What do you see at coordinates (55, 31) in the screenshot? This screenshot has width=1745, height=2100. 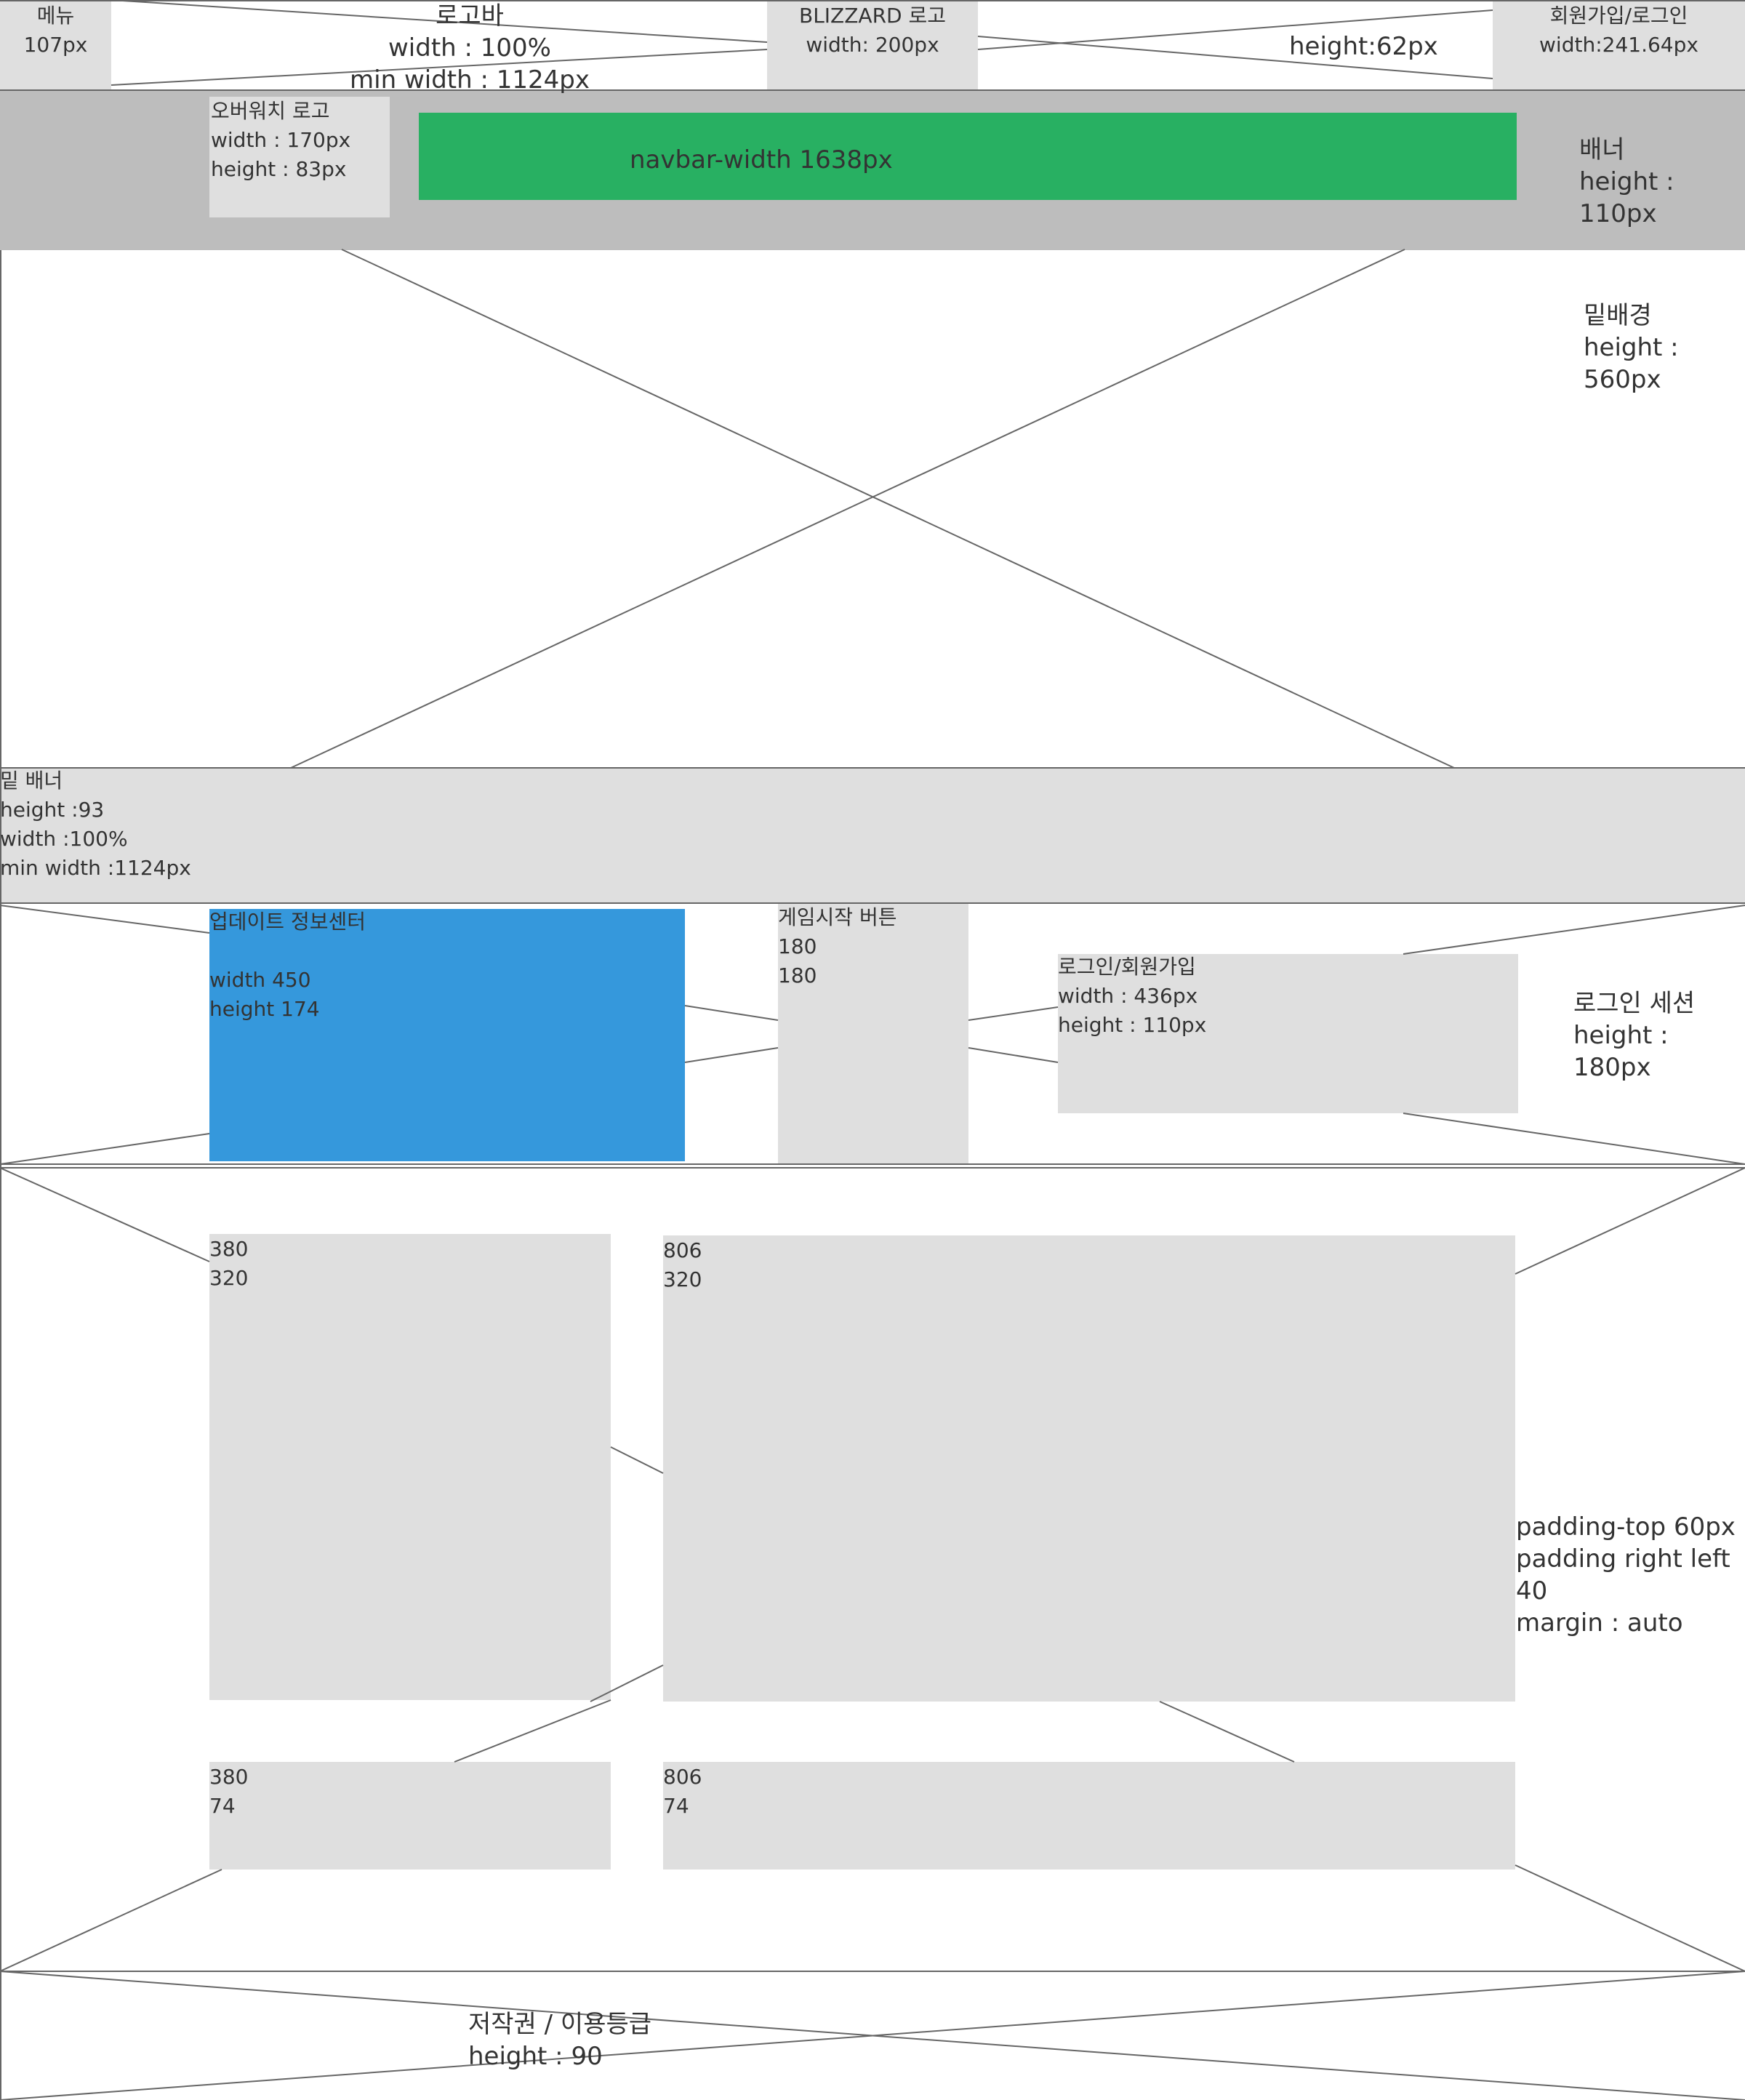 I see `menu-label: 메뉴 107px` at bounding box center [55, 31].